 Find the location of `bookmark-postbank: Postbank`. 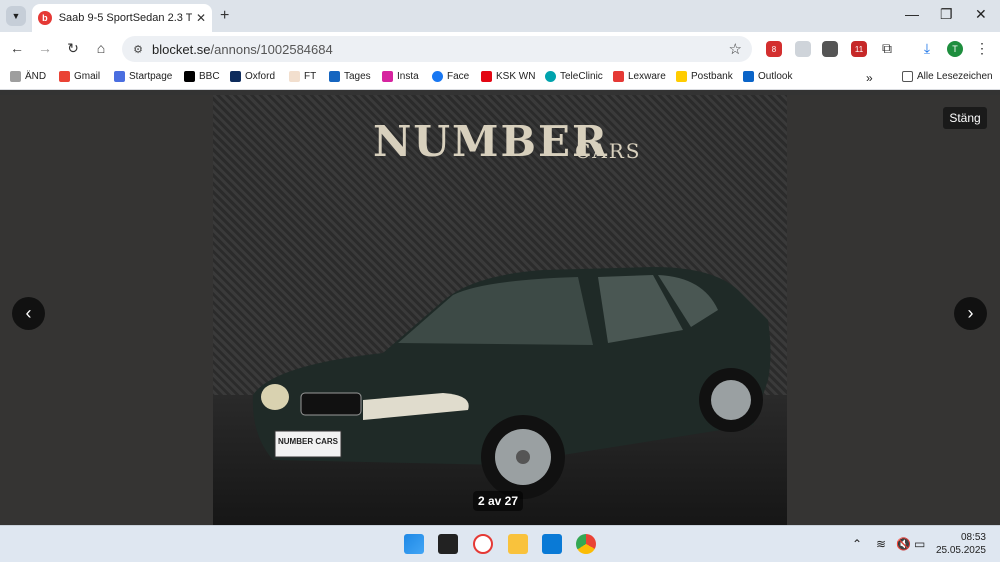

bookmark-postbank: Postbank is located at coordinates (704, 76).